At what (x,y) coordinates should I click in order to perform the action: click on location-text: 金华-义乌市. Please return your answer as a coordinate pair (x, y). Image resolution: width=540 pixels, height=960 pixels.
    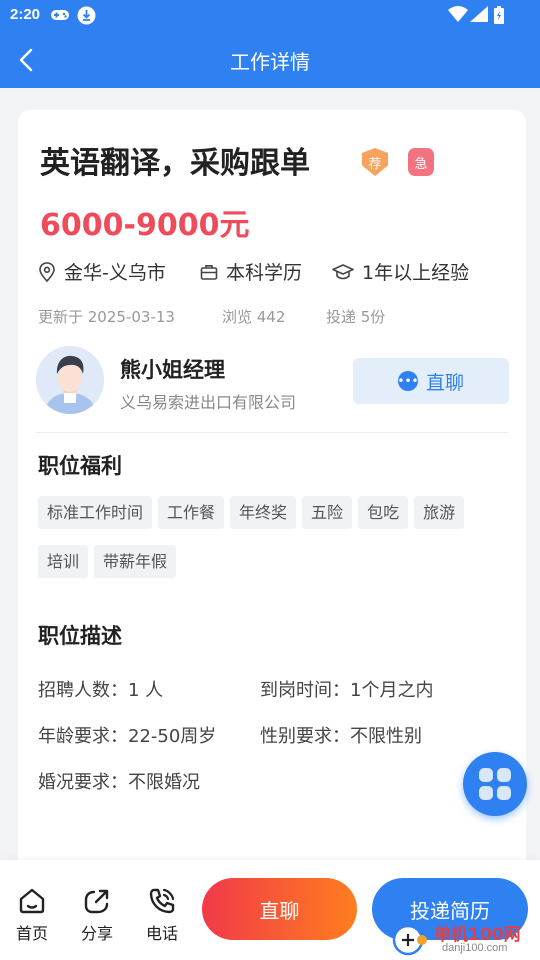
    Looking at the image, I should click on (115, 273).